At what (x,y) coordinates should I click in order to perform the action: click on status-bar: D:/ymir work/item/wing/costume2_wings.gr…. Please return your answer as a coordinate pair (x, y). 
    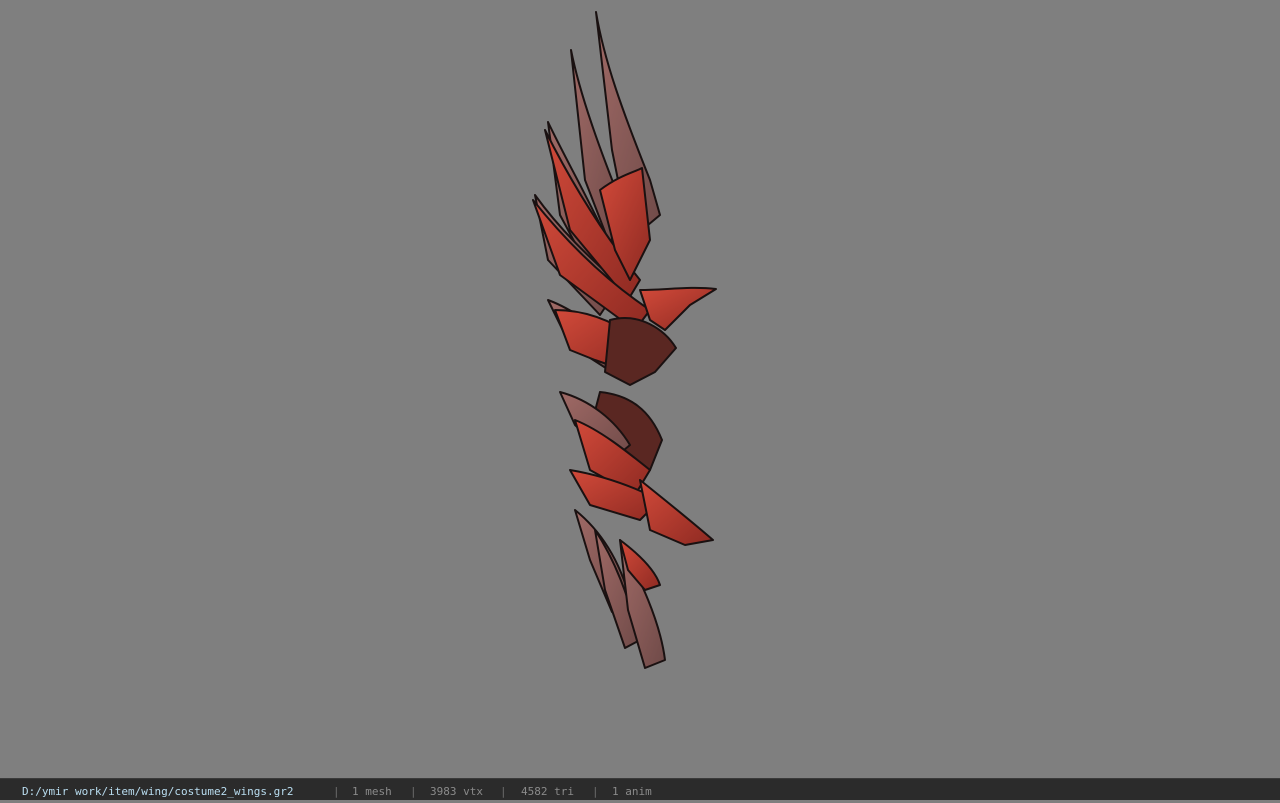
    Looking at the image, I should click on (640, 789).